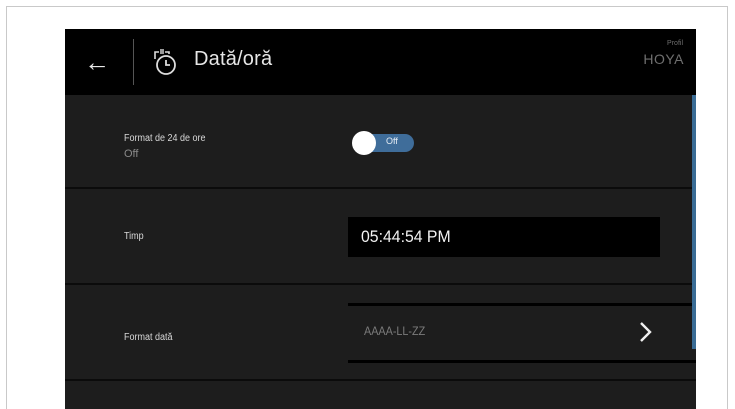 This screenshot has height=409, width=735. Describe the element at coordinates (406, 236) in the screenshot. I see `time-value: 05:44:54 PM` at that location.